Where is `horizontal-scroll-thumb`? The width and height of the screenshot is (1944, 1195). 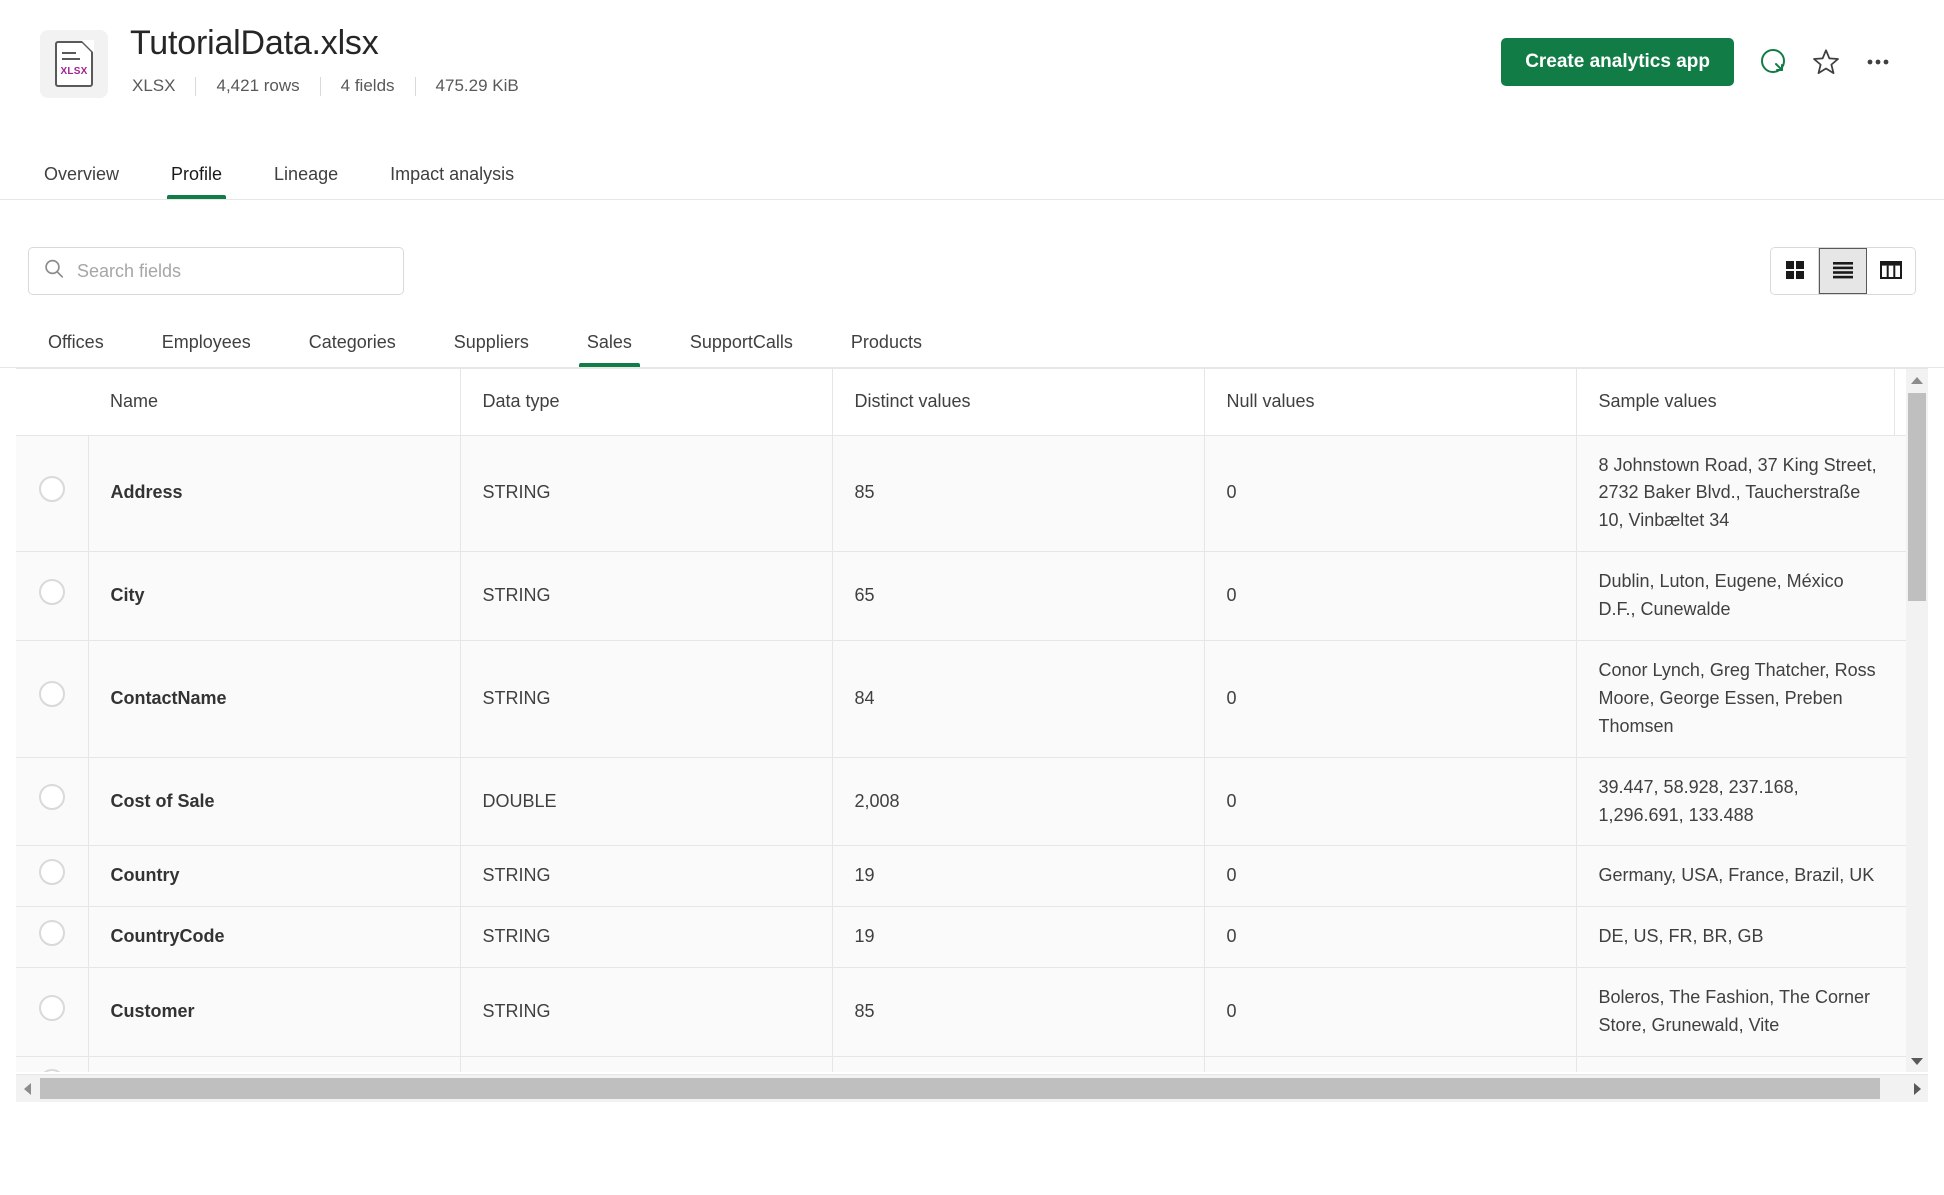
horizontal-scroll-thumb is located at coordinates (960, 1088).